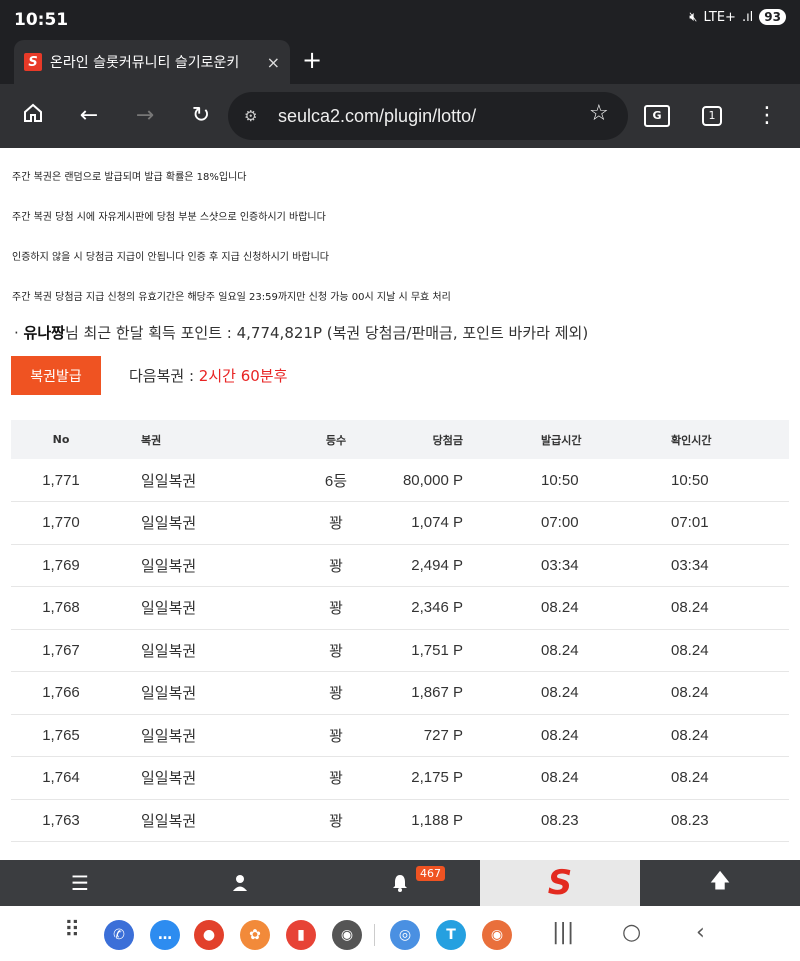 The height and width of the screenshot is (961, 800). What do you see at coordinates (438, 480) in the screenshot?
I see `cell-prize: 80,000 P` at bounding box center [438, 480].